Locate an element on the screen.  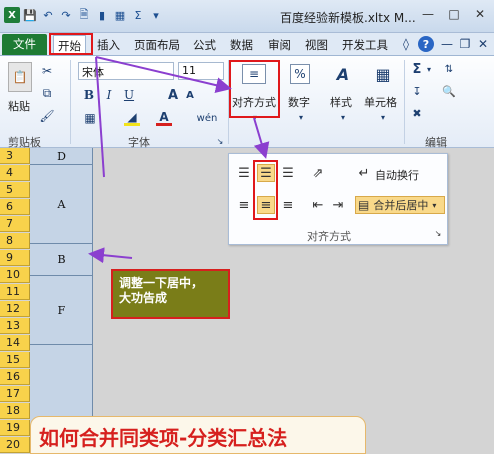
callout-line-2: 大功告成 is located at coordinates (143, 298).